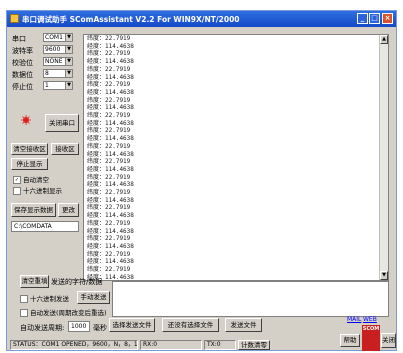 Image resolution: width=403 pixels, height=353 pixels. Describe the element at coordinates (77, 282) in the screenshot. I see `send-area-label: 发送的字符/数据` at that location.